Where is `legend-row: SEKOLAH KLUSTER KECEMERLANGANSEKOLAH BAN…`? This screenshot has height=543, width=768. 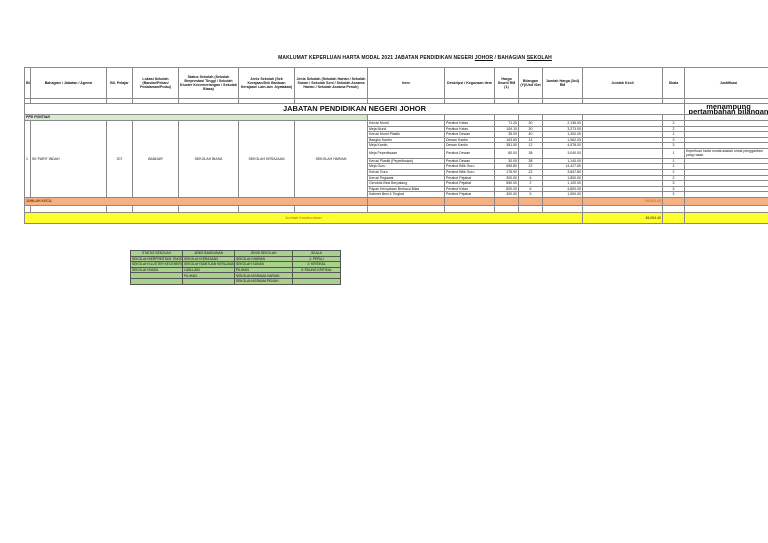 legend-row: SEKOLAH KLUSTER KECEMERLANGANSEKOLAH BAN… is located at coordinates (235, 264).